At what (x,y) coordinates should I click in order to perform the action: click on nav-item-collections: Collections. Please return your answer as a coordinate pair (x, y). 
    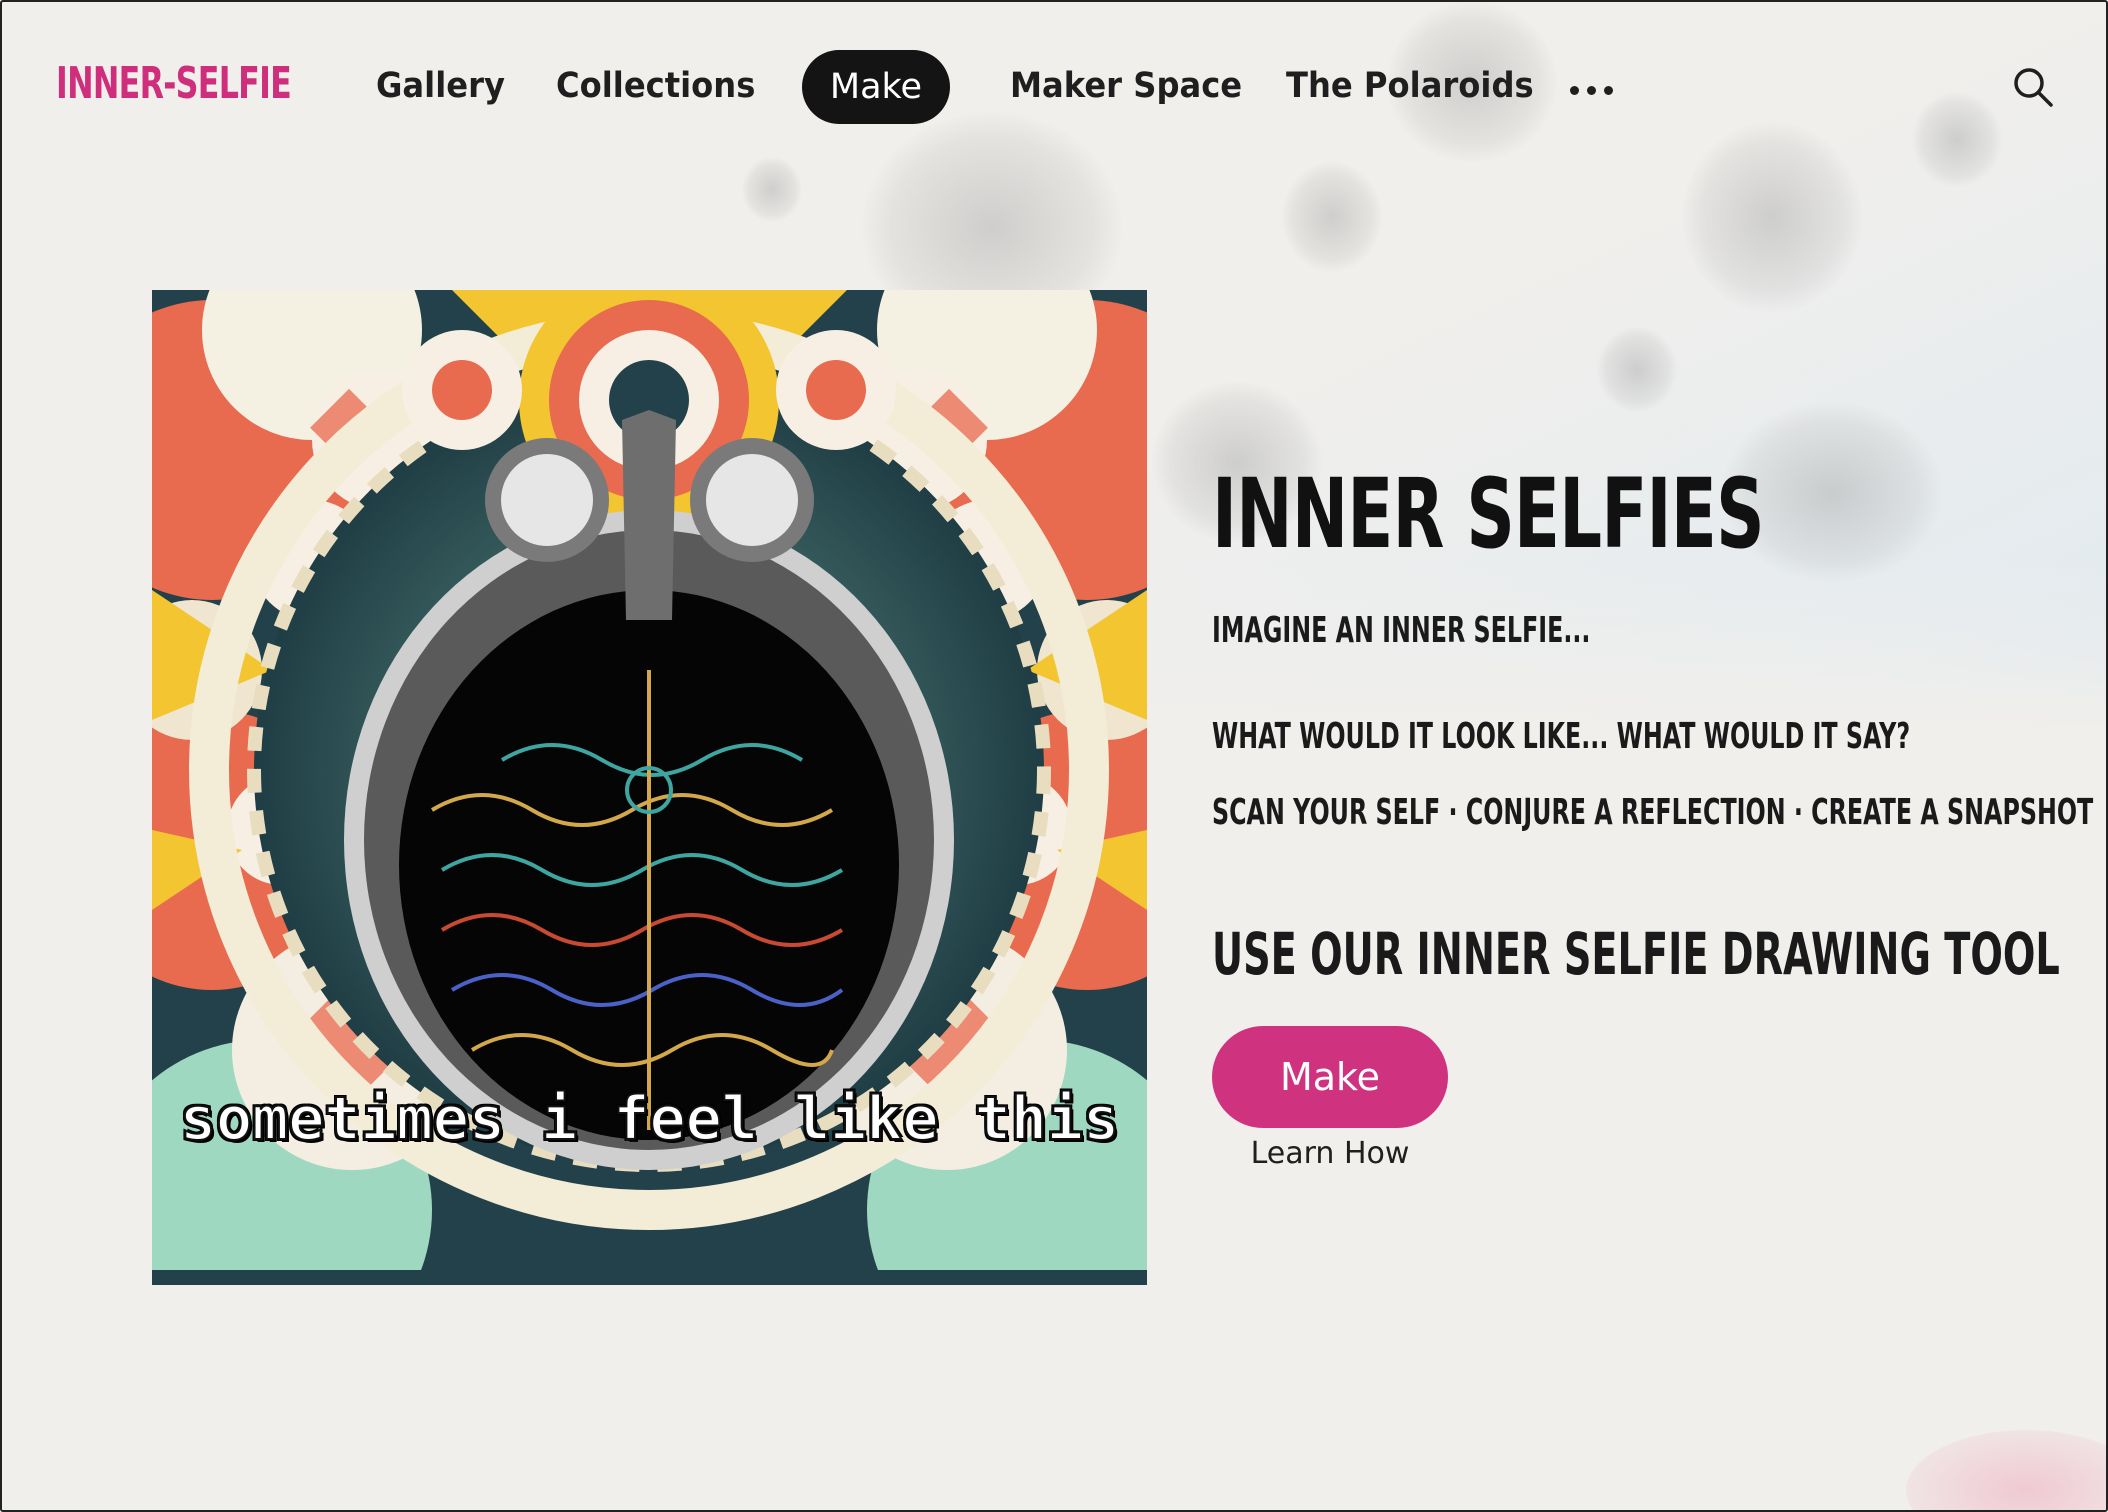
    Looking at the image, I should click on (655, 86).